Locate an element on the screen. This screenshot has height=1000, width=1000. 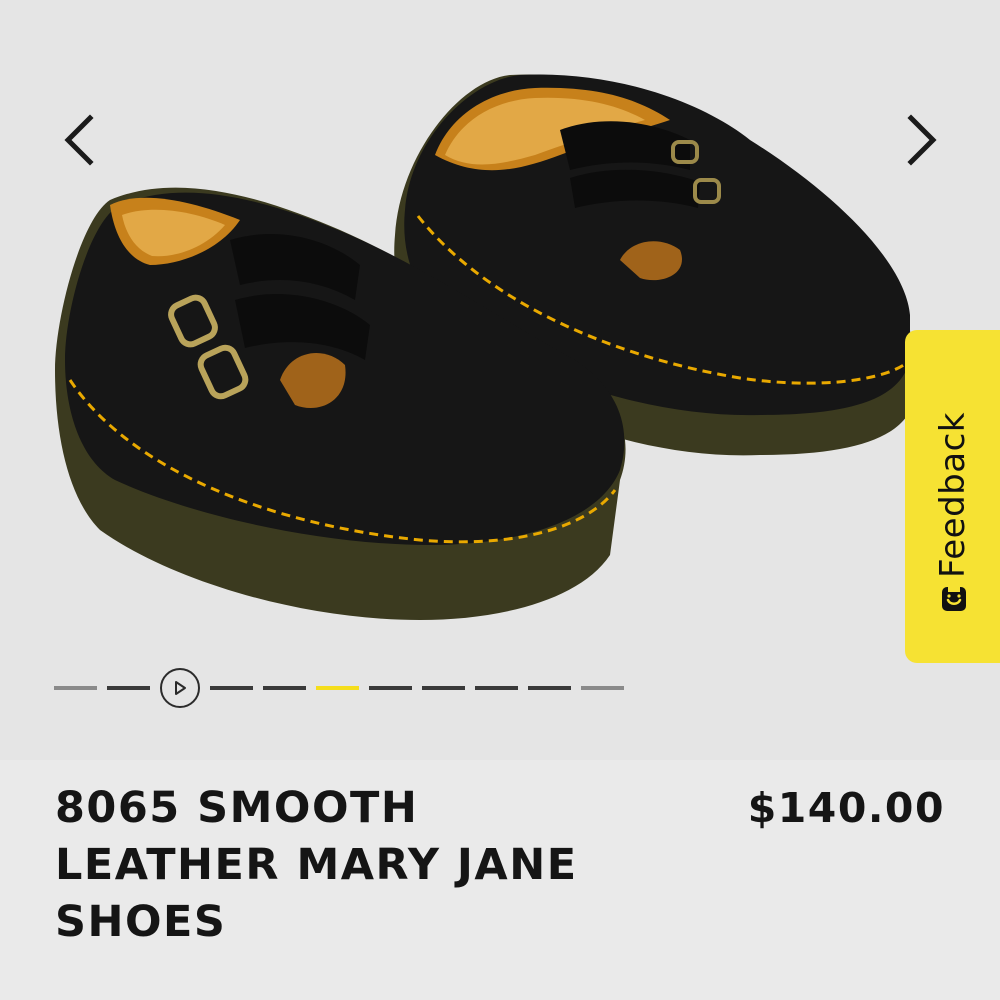
feedback-label: Feedback is located at coordinates (952, 495).